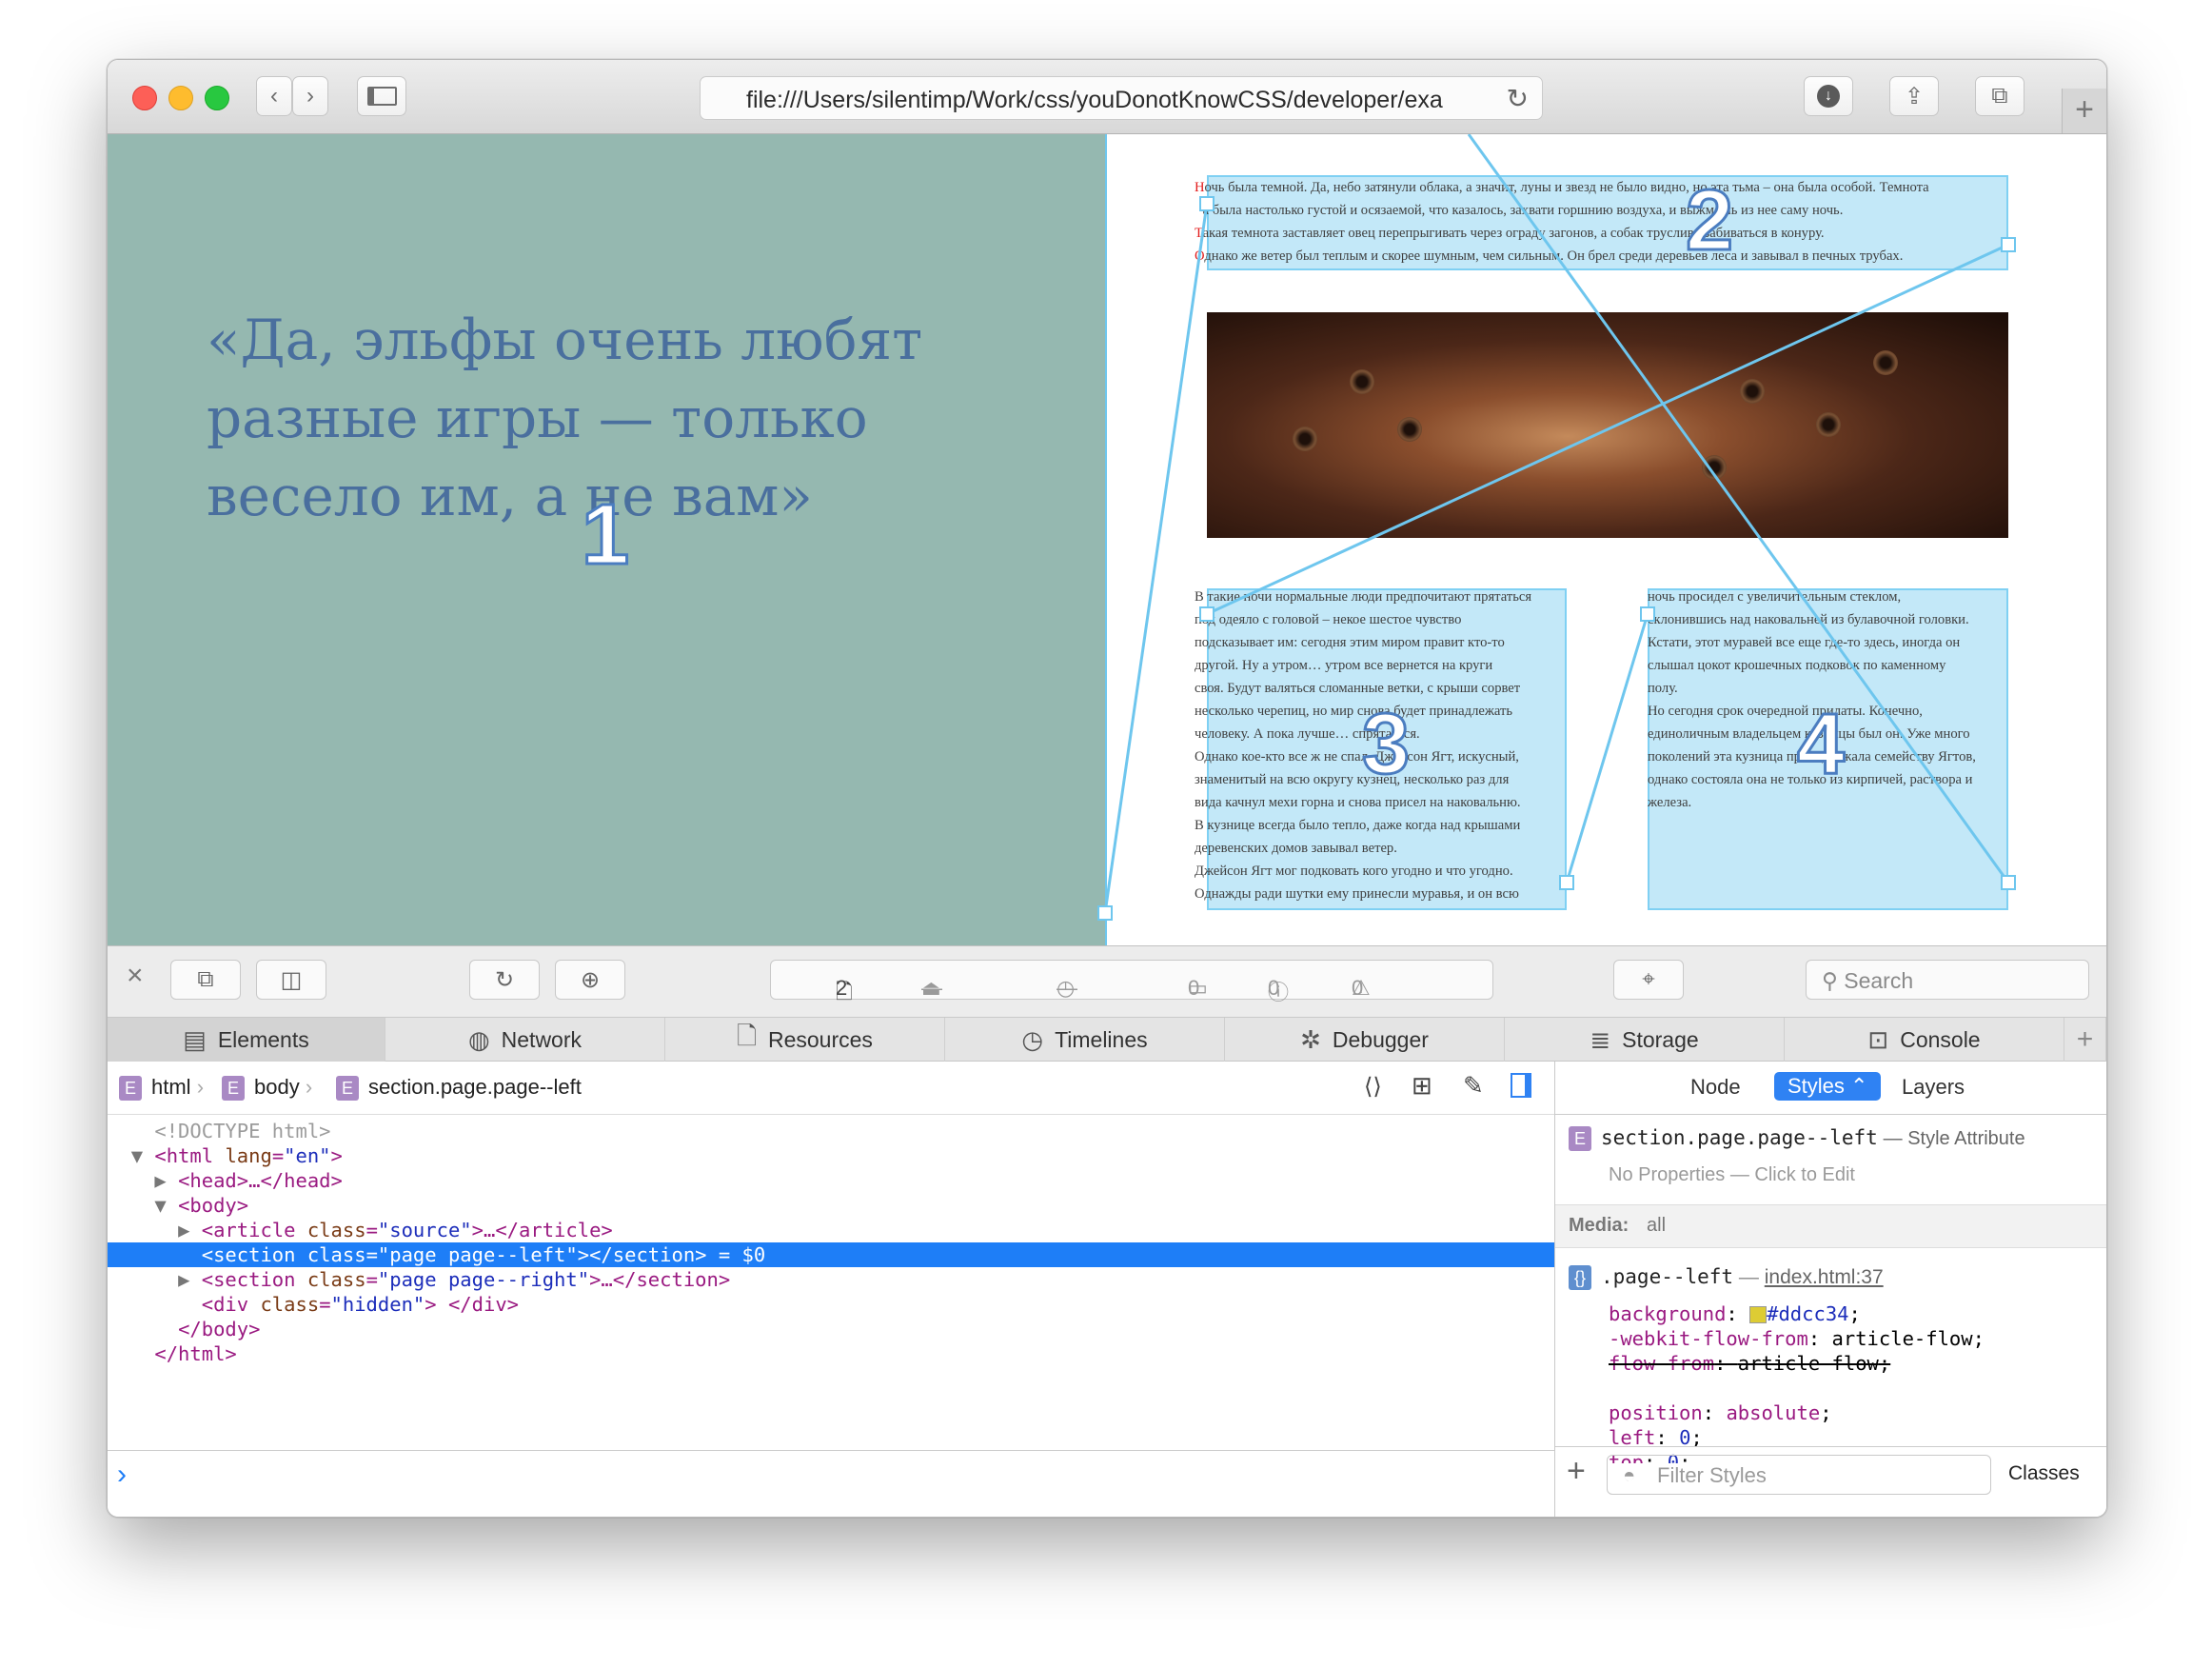 The height and width of the screenshot is (1668, 2212). What do you see at coordinates (1715, 1087) in the screenshot?
I see `segment-node: Node` at bounding box center [1715, 1087].